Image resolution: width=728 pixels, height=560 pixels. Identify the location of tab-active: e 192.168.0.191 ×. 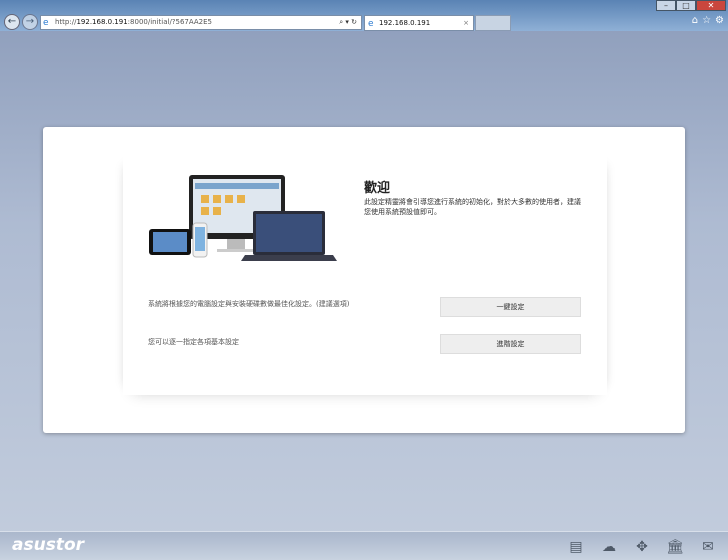
(419, 23).